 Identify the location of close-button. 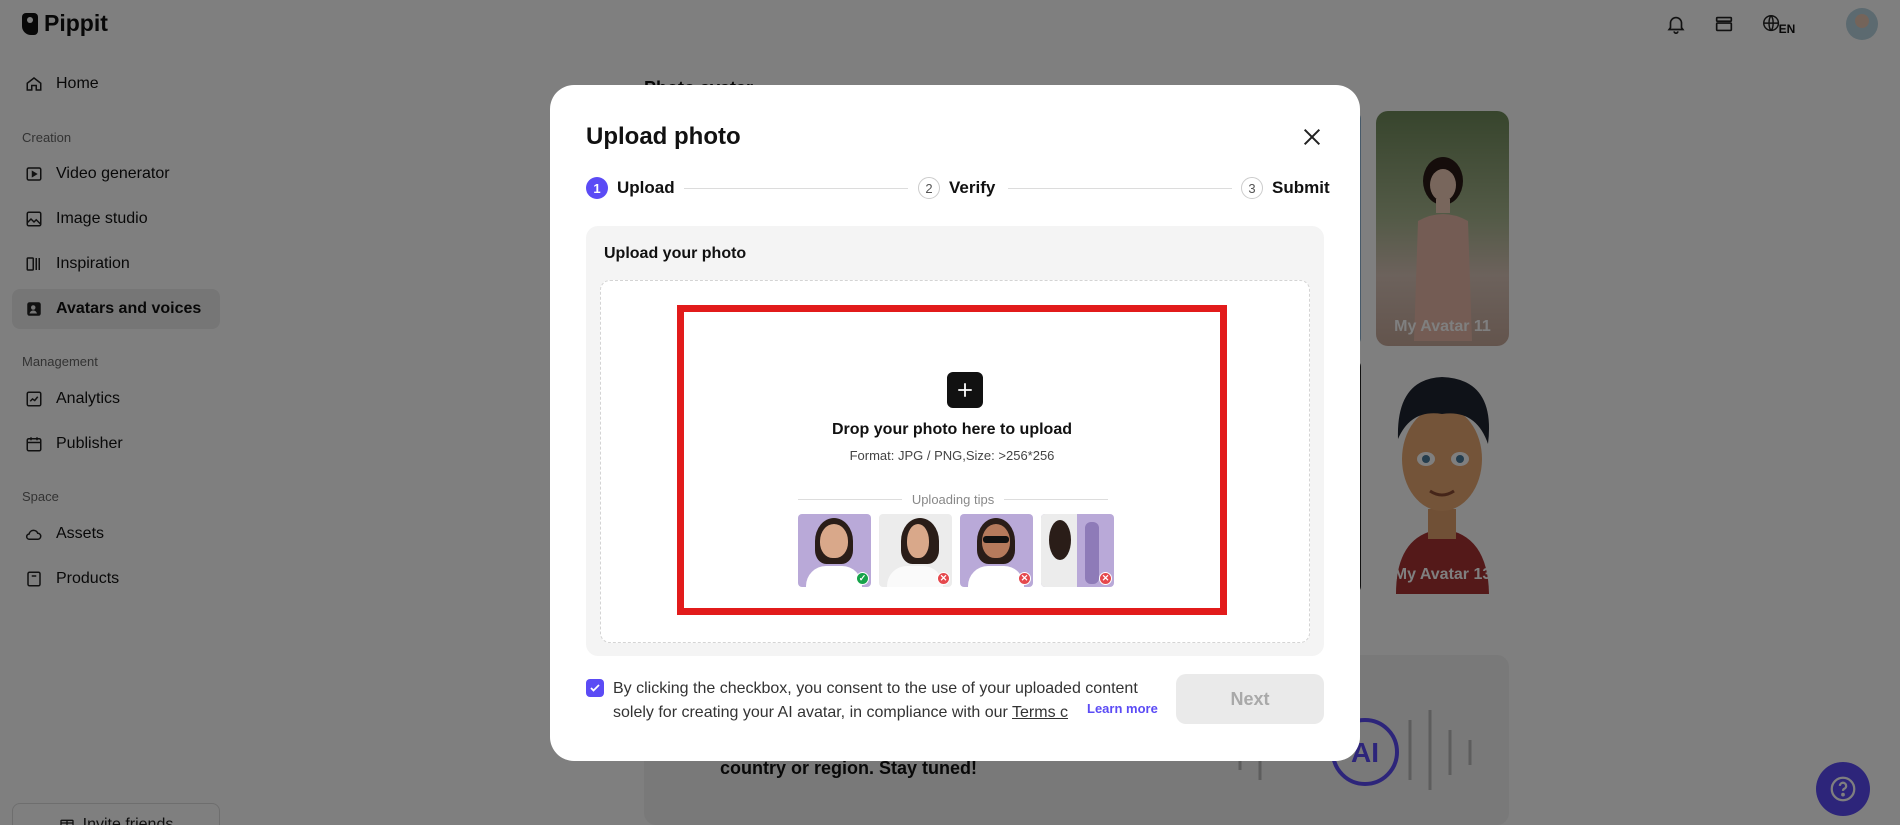
(1312, 137).